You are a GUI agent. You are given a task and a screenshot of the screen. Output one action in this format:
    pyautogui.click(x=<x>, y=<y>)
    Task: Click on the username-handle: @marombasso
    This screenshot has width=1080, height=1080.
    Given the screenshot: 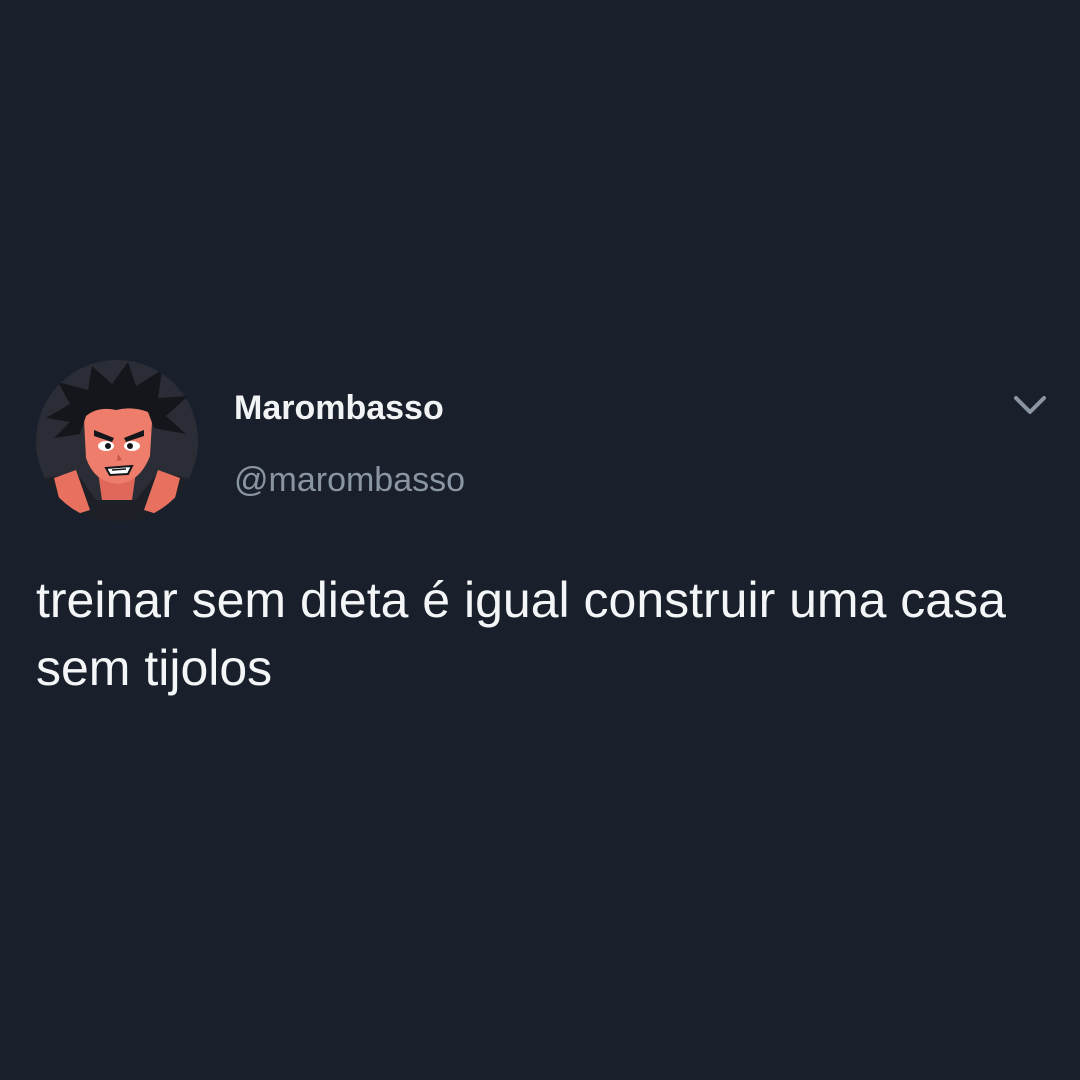 What is the action you would take?
    pyautogui.click(x=349, y=480)
    